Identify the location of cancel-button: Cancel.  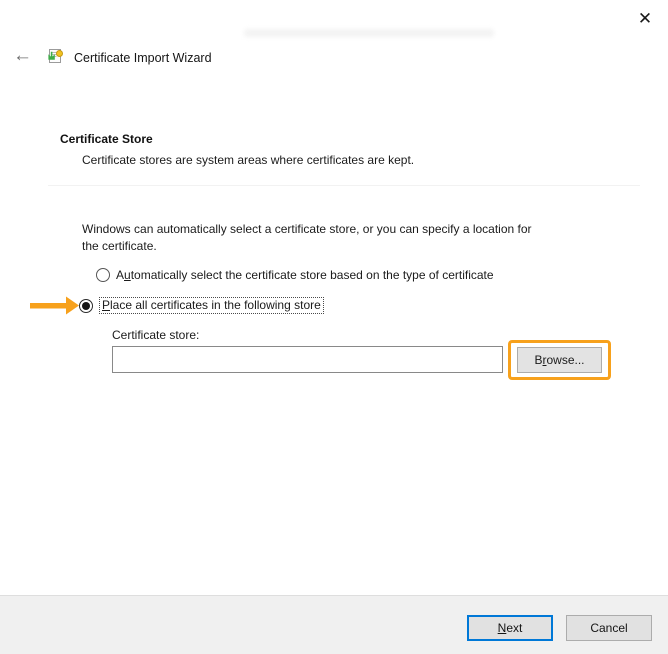
(609, 628).